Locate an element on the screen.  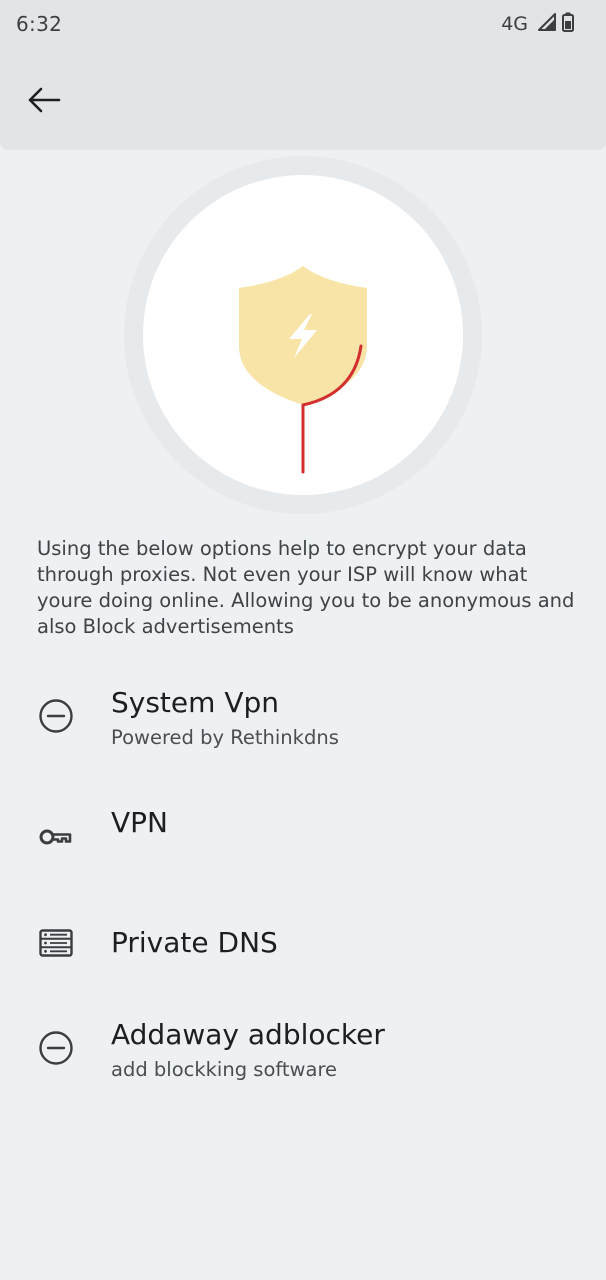
dns-icon is located at coordinates (56, 943).